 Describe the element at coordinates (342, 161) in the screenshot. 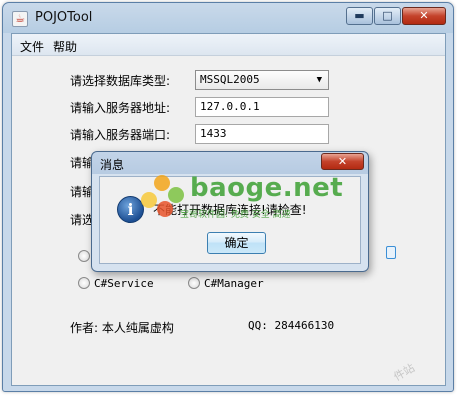

I see `dialog-close-button: ✕` at that location.